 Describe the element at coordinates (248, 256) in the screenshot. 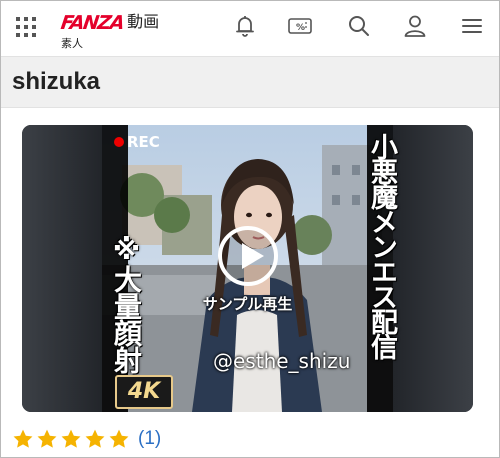

I see `play-icon` at that location.